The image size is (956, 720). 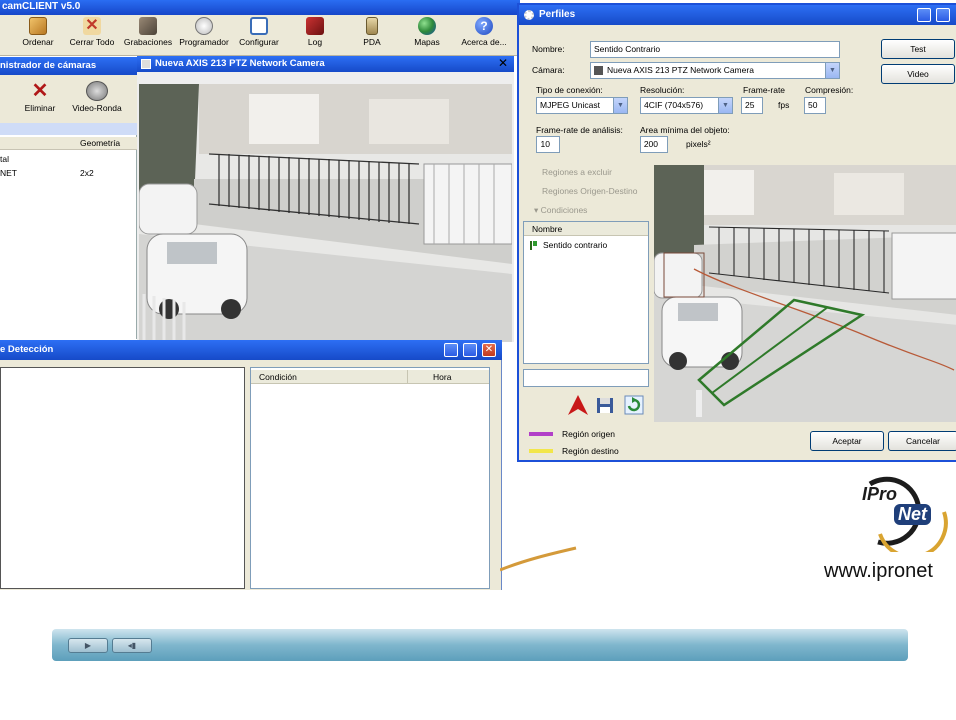 I want to click on video-ronda-button: Video-Ronda, so click(x=97, y=96).